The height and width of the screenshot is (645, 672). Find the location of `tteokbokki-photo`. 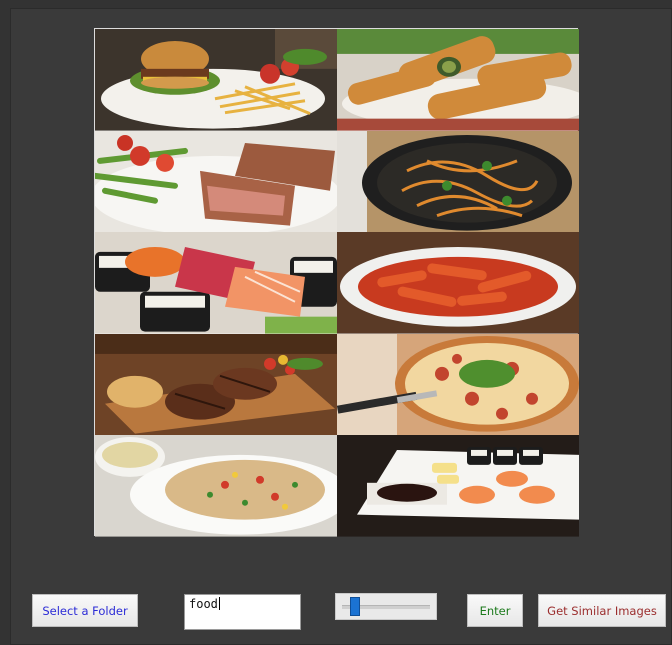

tteokbokki-photo is located at coordinates (458, 283).